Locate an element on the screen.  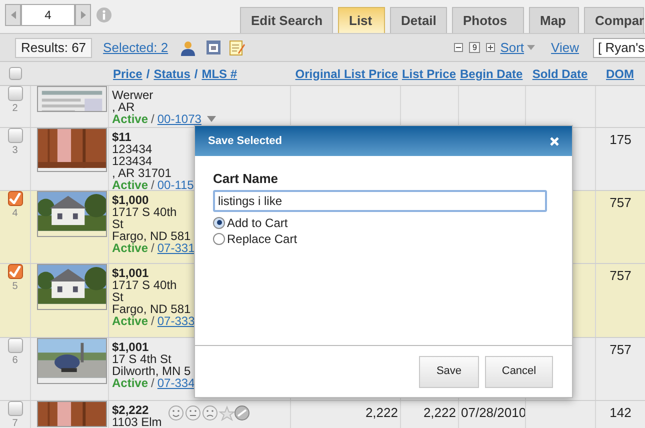
listing-text: Dilworth, MN 5 is located at coordinates (152, 371).